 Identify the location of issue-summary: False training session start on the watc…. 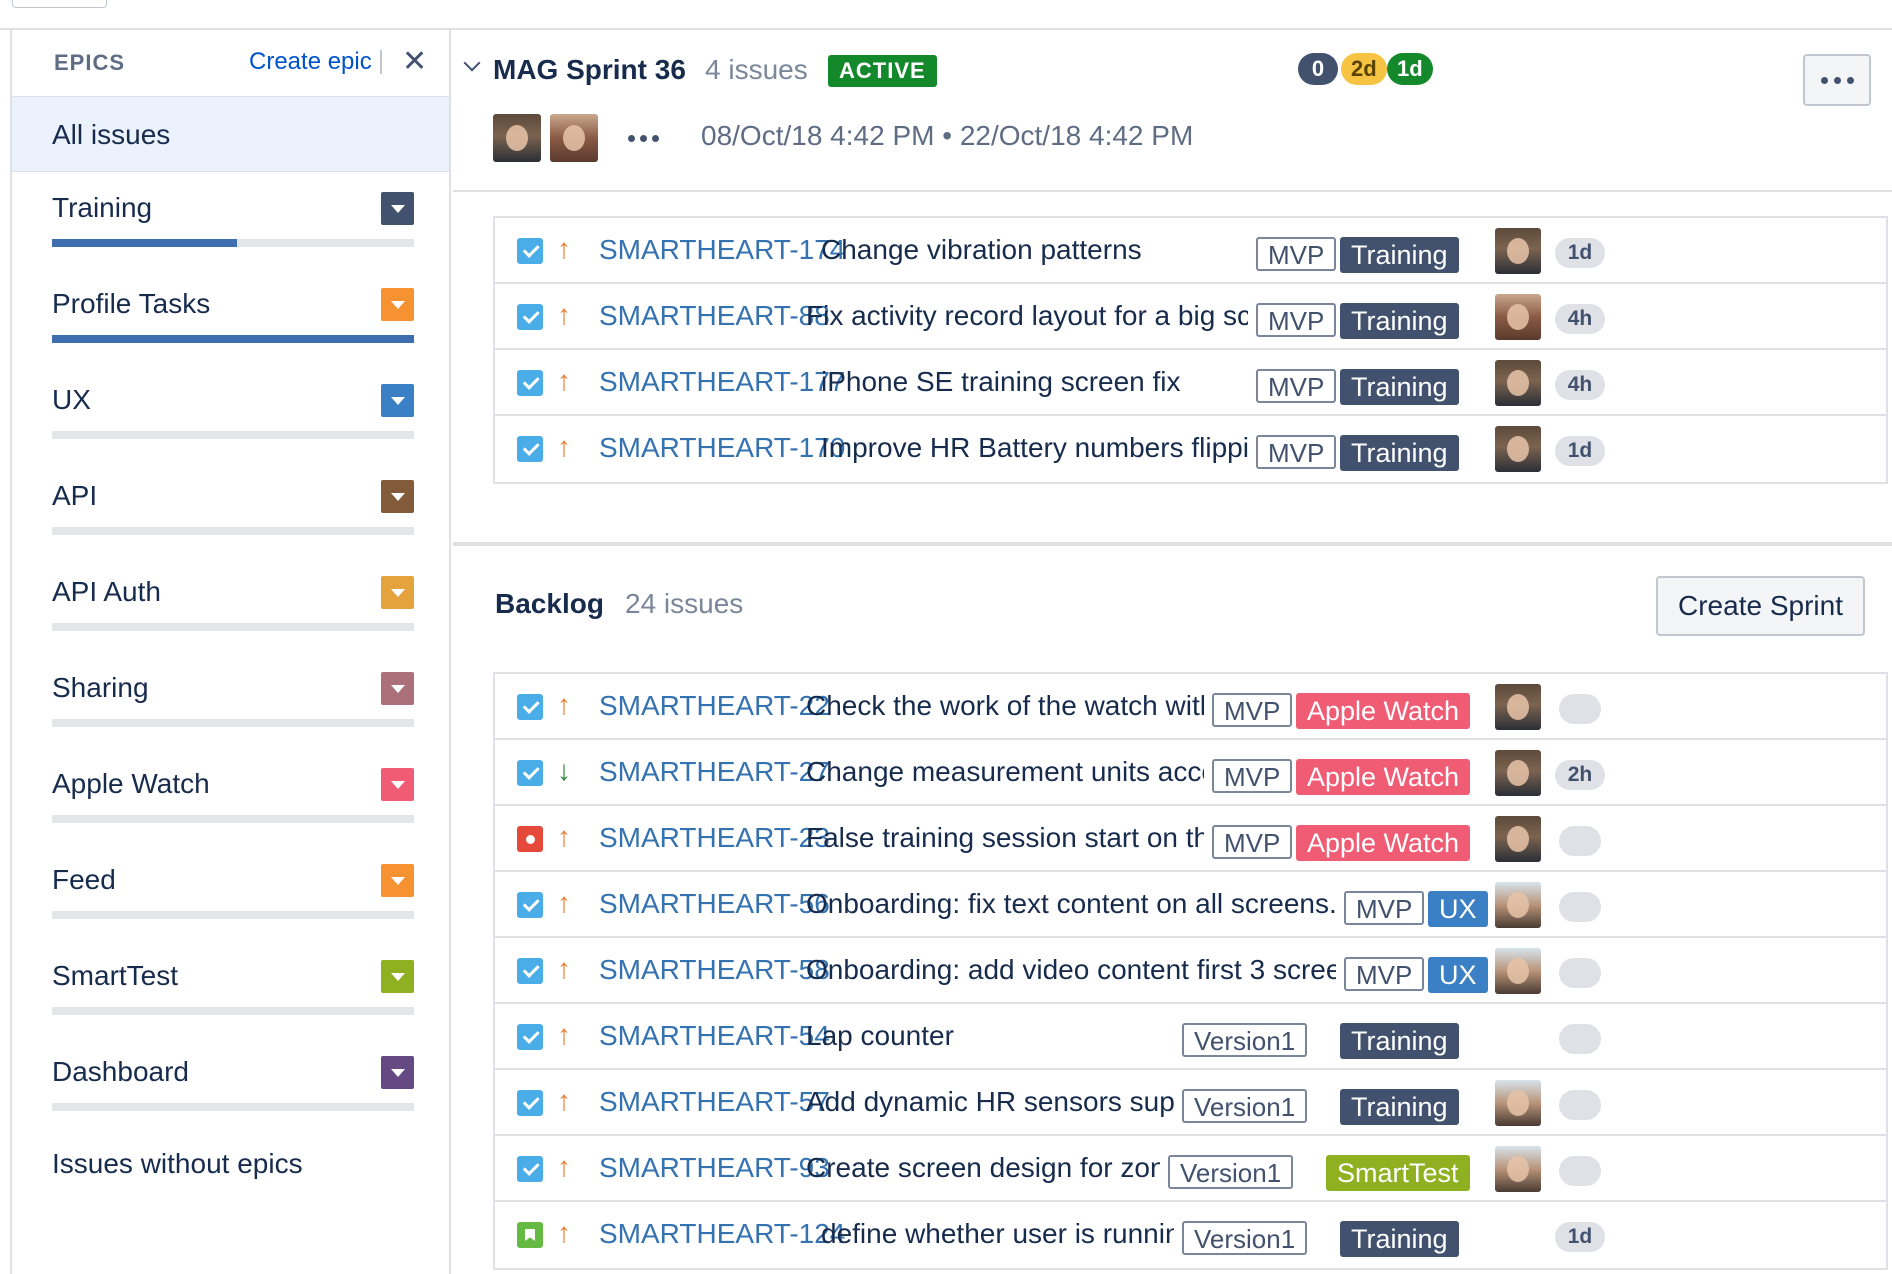
(1005, 837).